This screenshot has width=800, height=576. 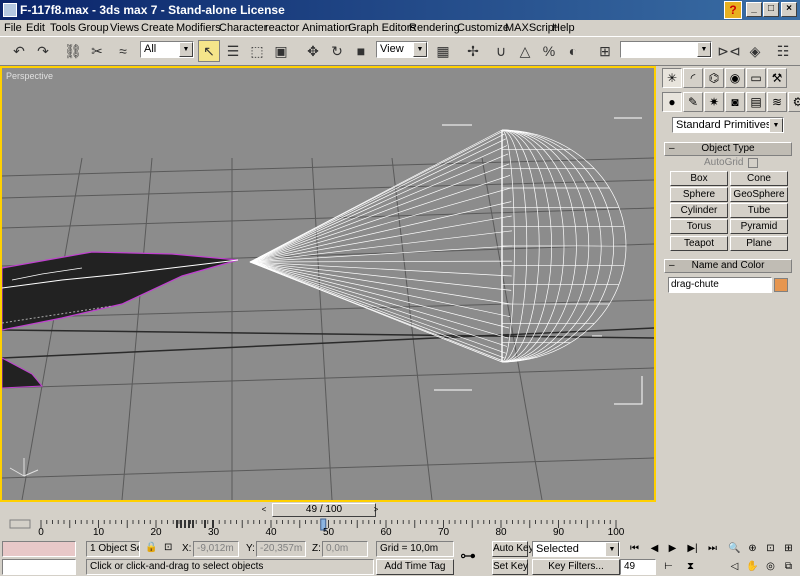 What do you see at coordinates (151, 547) in the screenshot?
I see `lock-selection-icon: 🔒` at bounding box center [151, 547].